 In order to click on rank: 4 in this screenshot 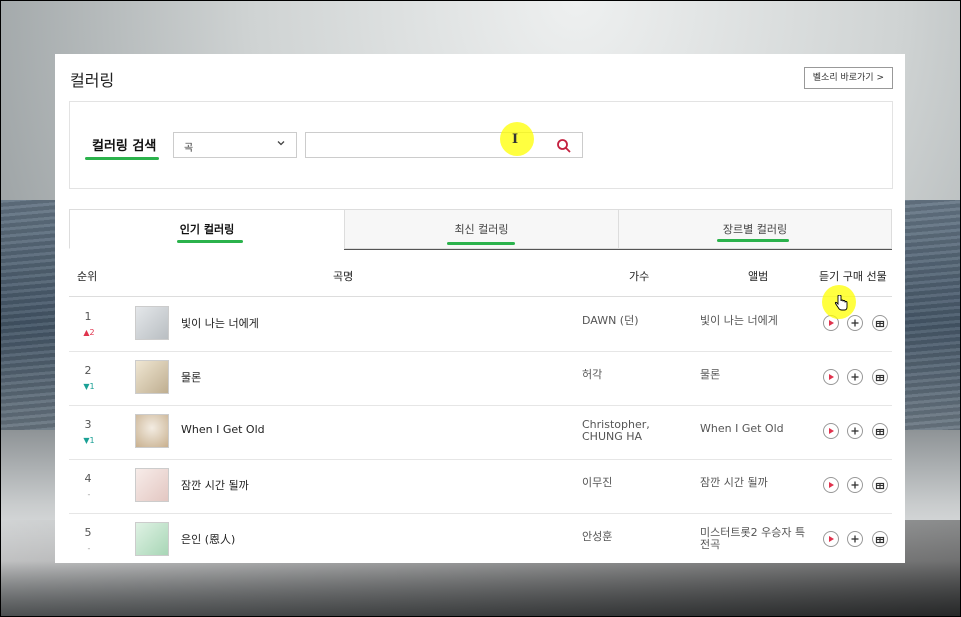, I will do `click(88, 478)`.